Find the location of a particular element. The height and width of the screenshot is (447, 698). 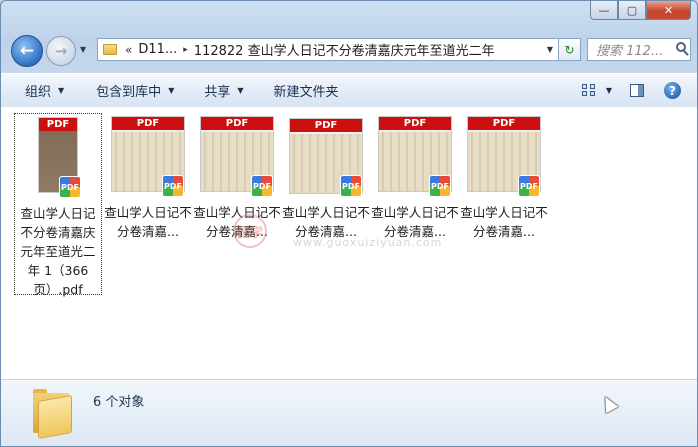

back-button: ← is located at coordinates (27, 51).